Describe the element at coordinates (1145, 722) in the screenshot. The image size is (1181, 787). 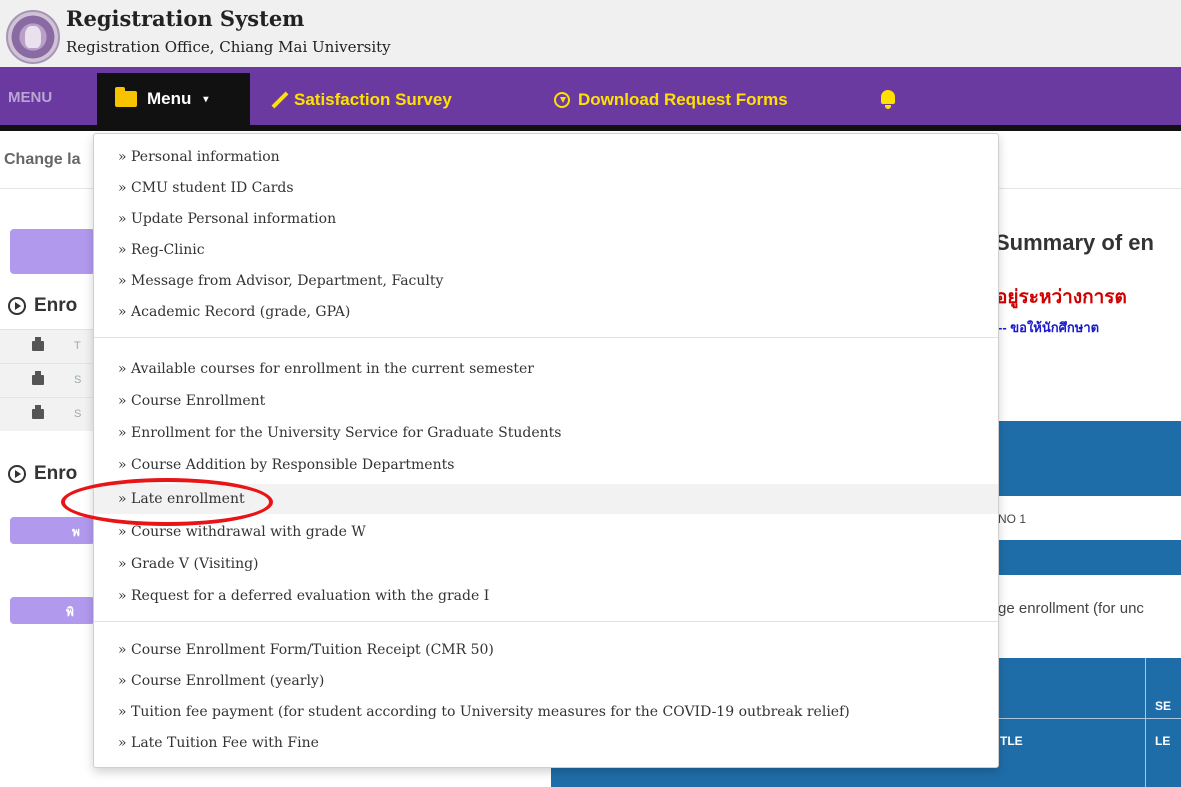
I see `divider` at that location.